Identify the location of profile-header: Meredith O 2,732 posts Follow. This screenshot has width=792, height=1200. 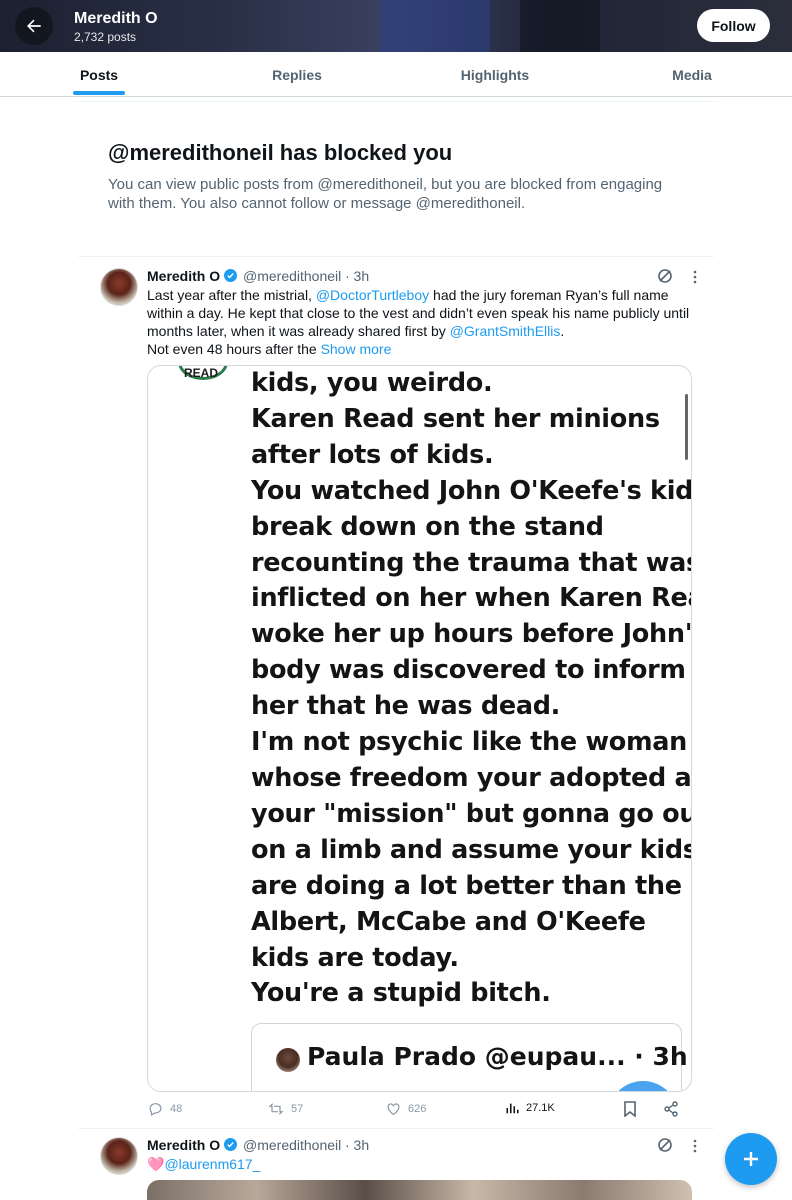
(396, 26).